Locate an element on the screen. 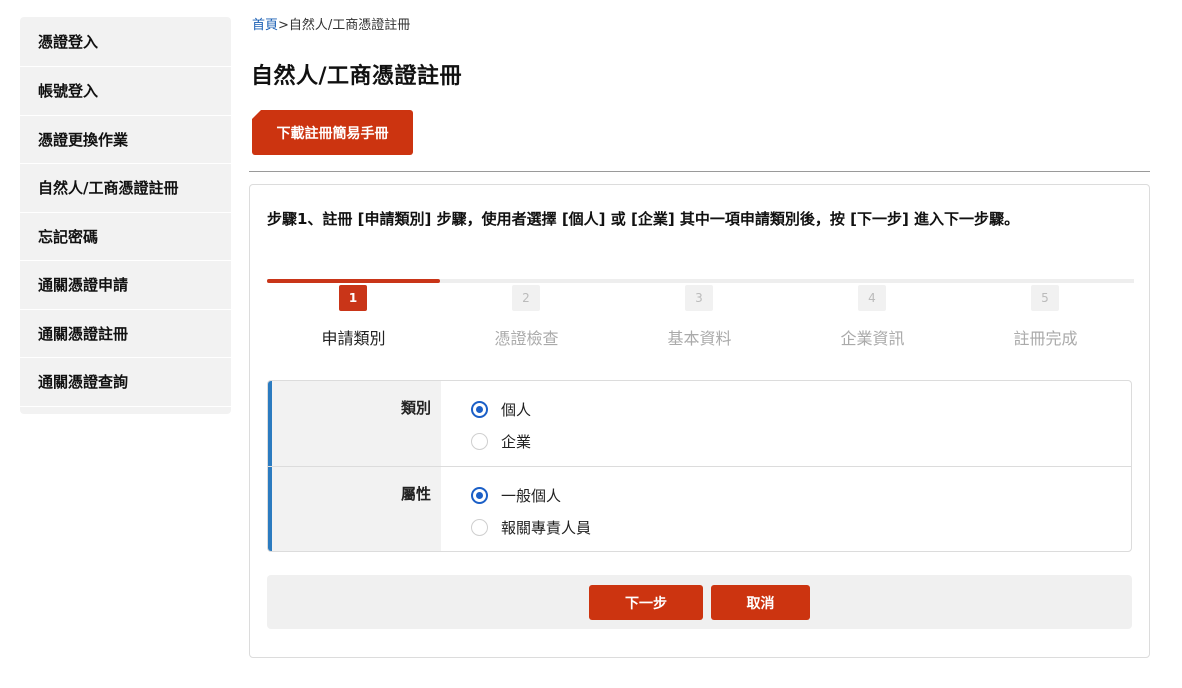  category-option-enterprise: 企業 is located at coordinates (501, 441).